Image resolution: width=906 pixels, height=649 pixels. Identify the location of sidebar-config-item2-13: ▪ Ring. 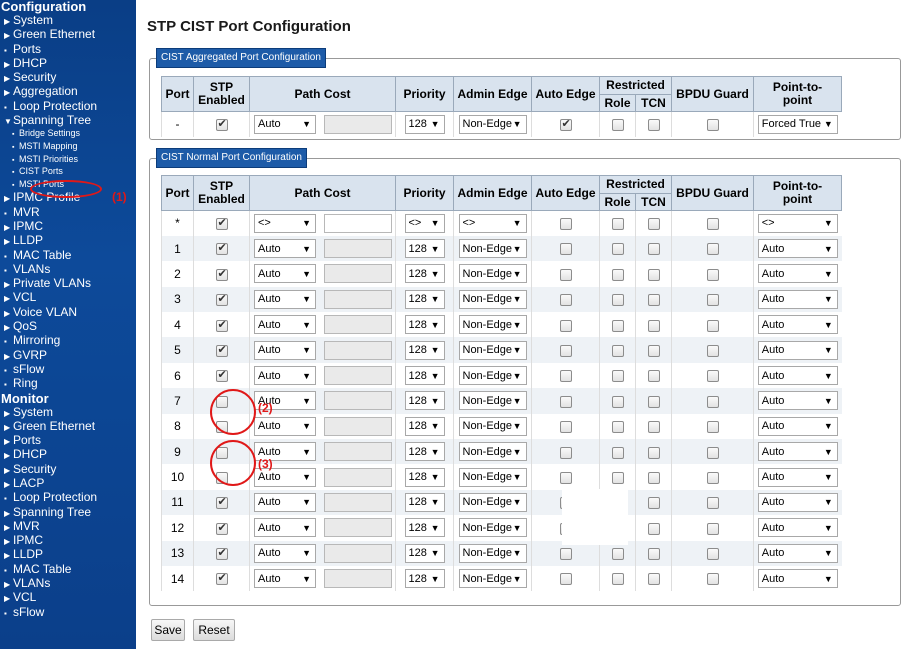
(68, 384).